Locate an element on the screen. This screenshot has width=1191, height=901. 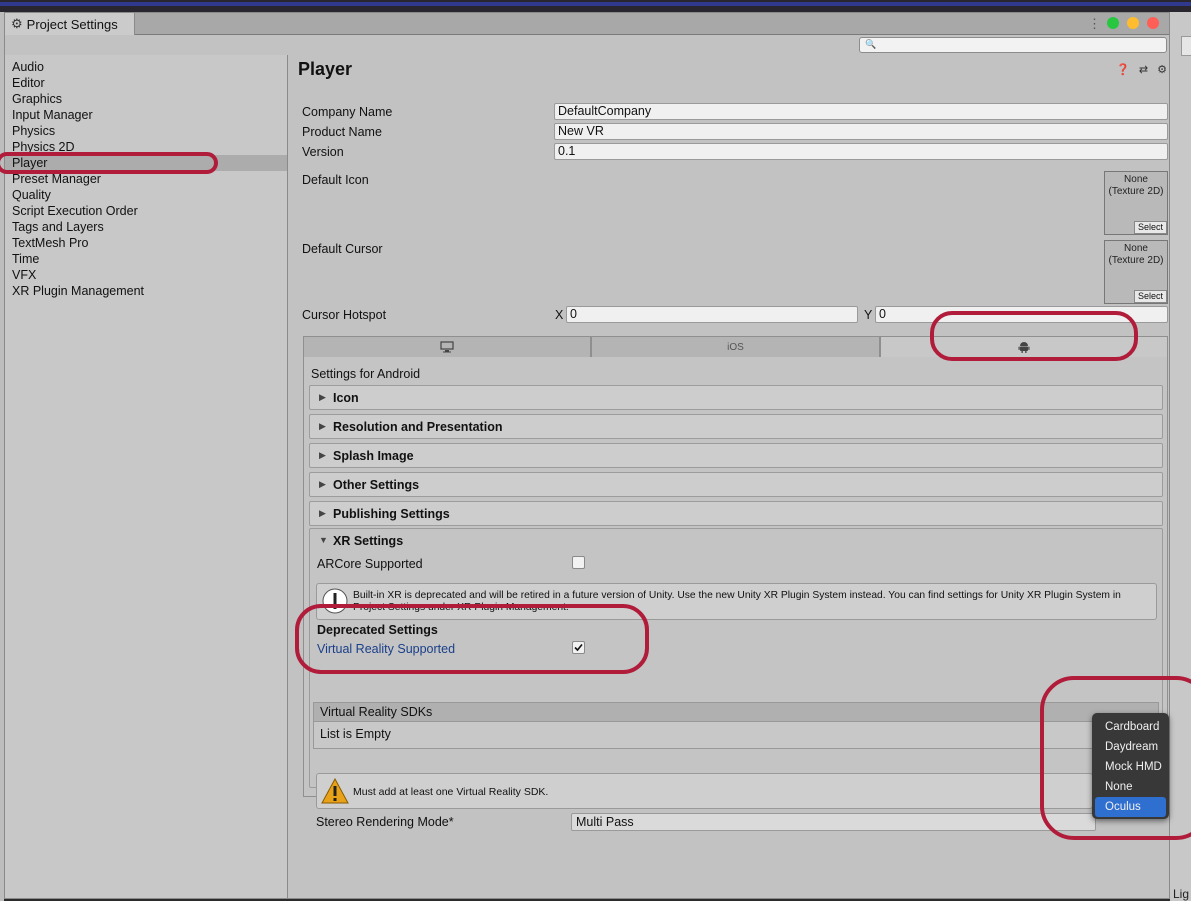
android-icon is located at coordinates (1024, 347).